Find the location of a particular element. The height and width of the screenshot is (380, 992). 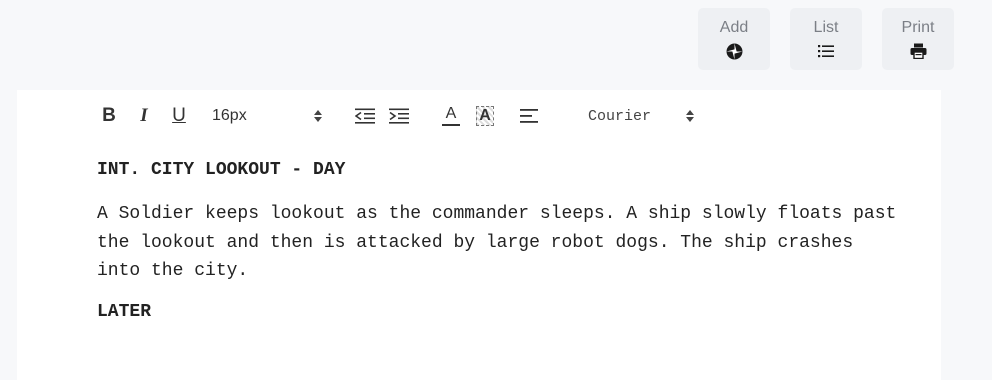

text-color-icon: A is located at coordinates (451, 113).